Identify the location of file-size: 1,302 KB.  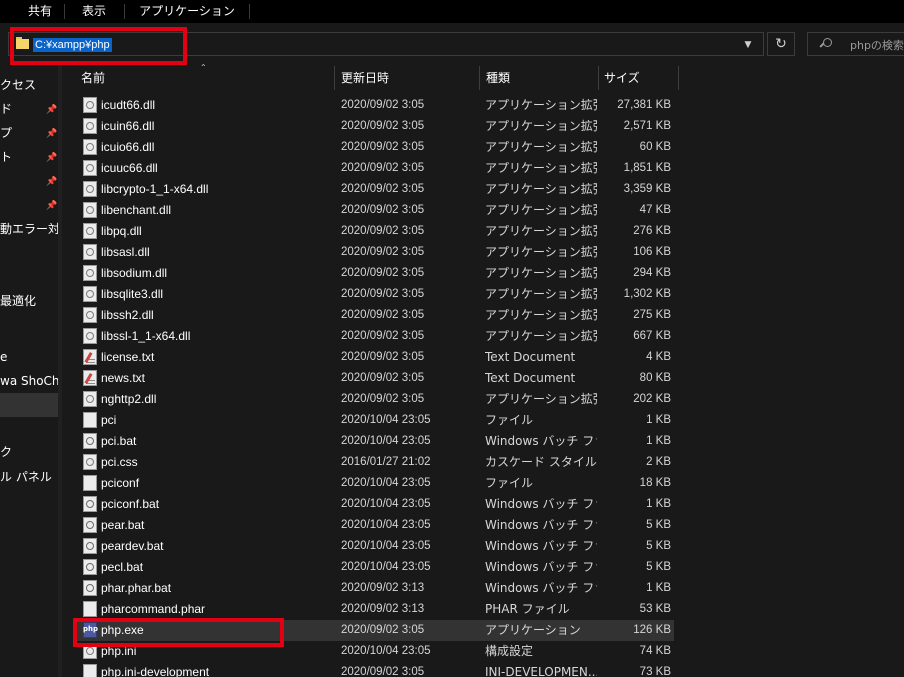
(647, 294).